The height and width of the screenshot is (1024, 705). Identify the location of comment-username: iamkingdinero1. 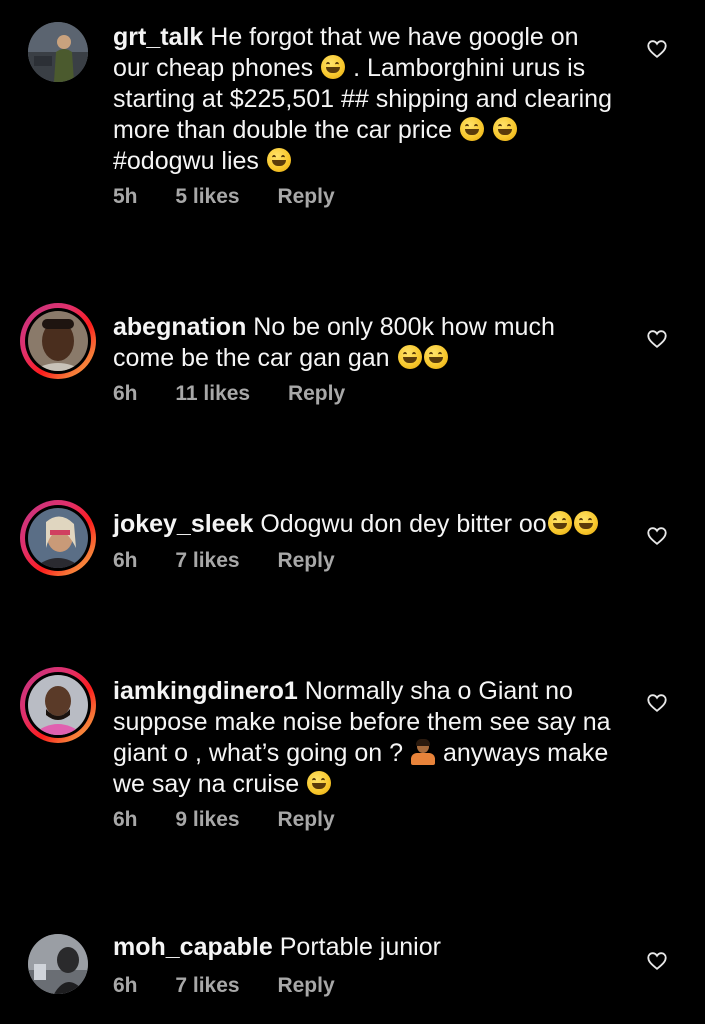
(205, 691).